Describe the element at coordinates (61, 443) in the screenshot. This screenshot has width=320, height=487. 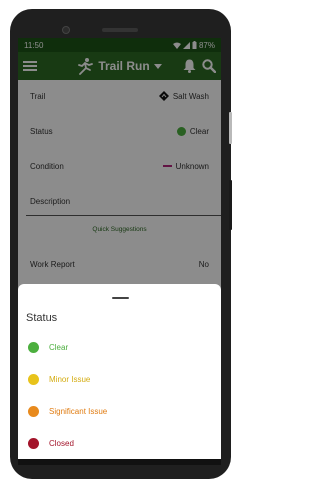
I see `option-label: Closed` at that location.